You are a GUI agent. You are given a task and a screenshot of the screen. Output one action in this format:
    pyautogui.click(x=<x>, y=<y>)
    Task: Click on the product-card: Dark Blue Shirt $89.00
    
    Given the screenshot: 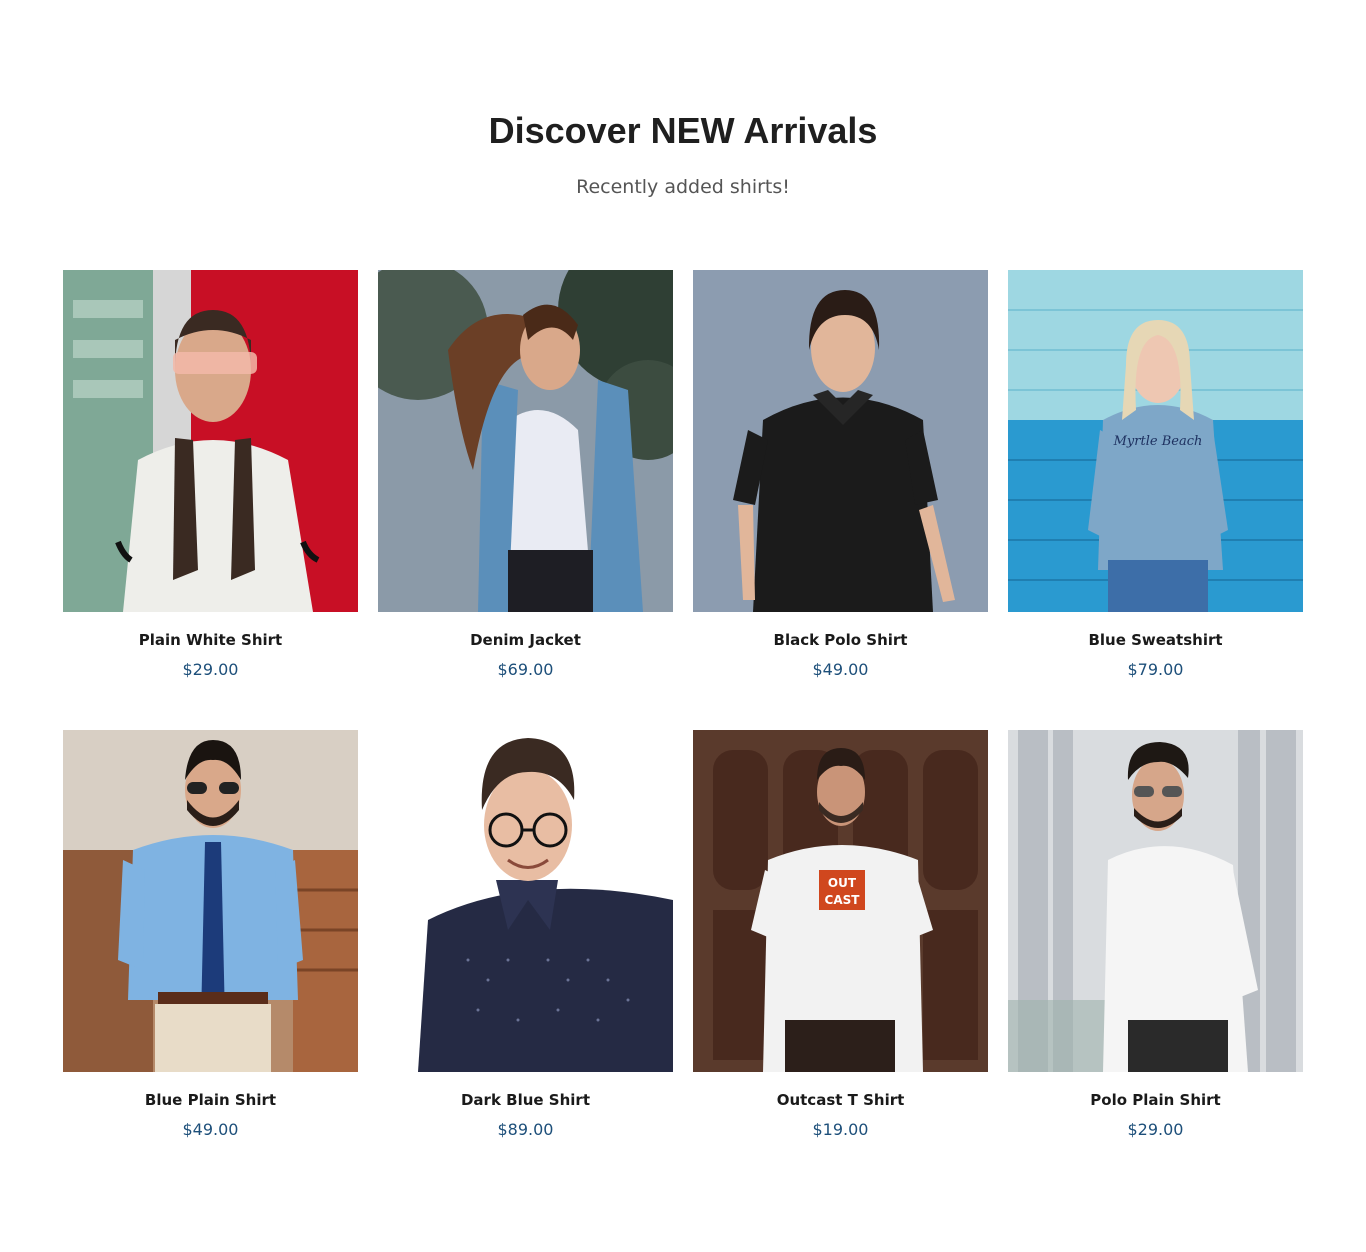 What is the action you would take?
    pyautogui.click(x=525, y=960)
    